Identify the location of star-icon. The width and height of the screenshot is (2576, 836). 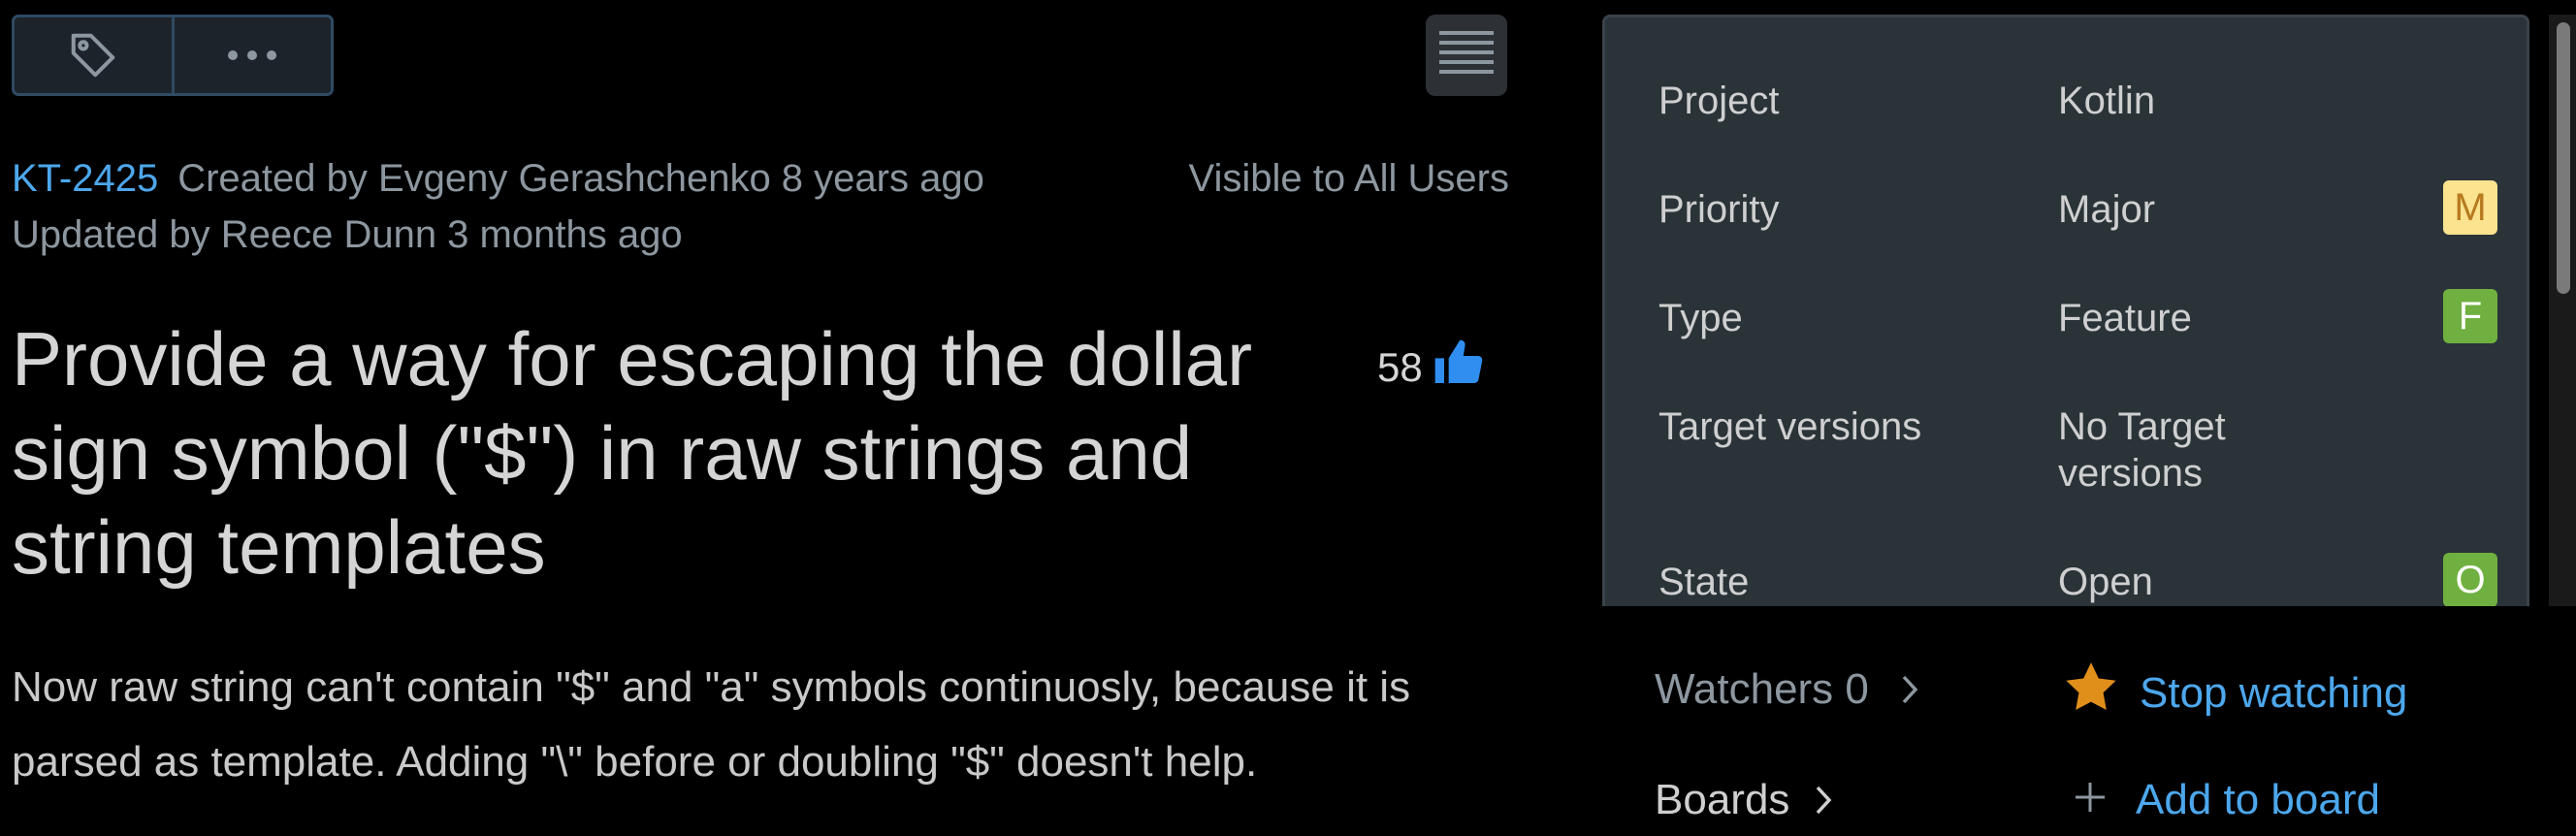
(2091, 693).